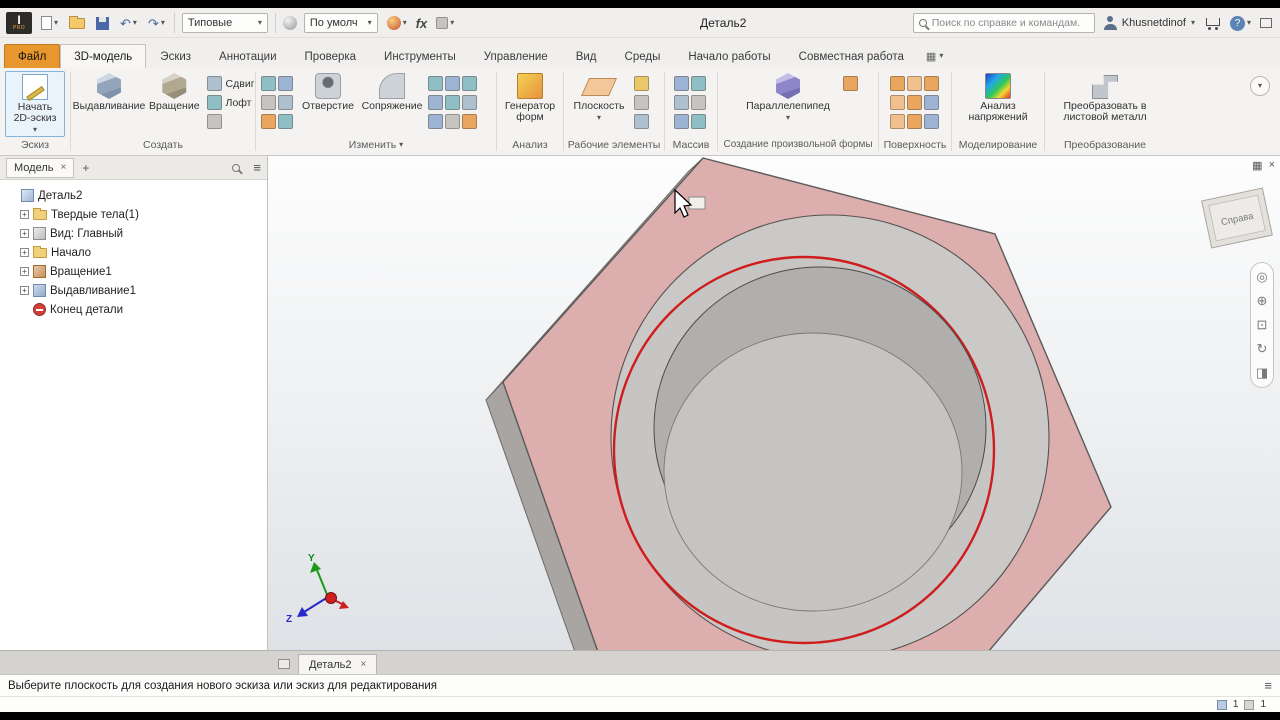  What do you see at coordinates (1262, 325) in the screenshot?
I see `zoom-icon: ⊡` at bounding box center [1262, 325].